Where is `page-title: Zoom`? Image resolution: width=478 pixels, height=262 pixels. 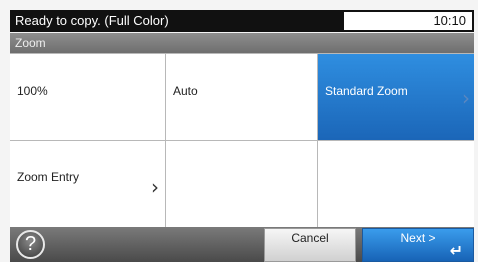 page-title: Zoom is located at coordinates (30, 43).